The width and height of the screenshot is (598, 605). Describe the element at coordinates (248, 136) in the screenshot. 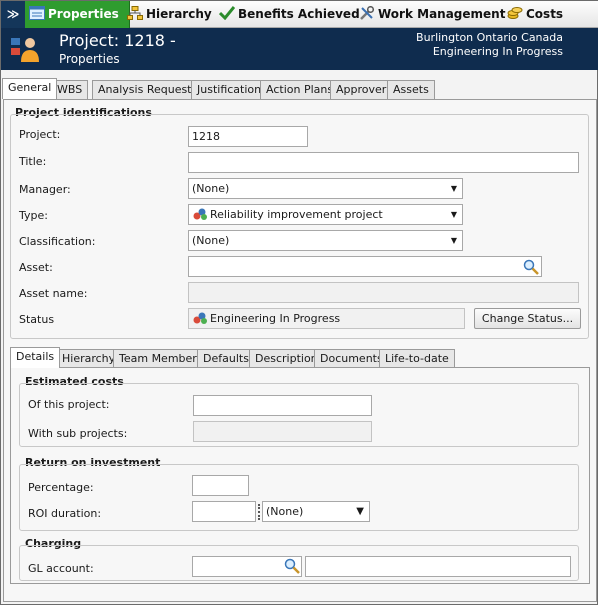

I see `project-field: 1218` at that location.